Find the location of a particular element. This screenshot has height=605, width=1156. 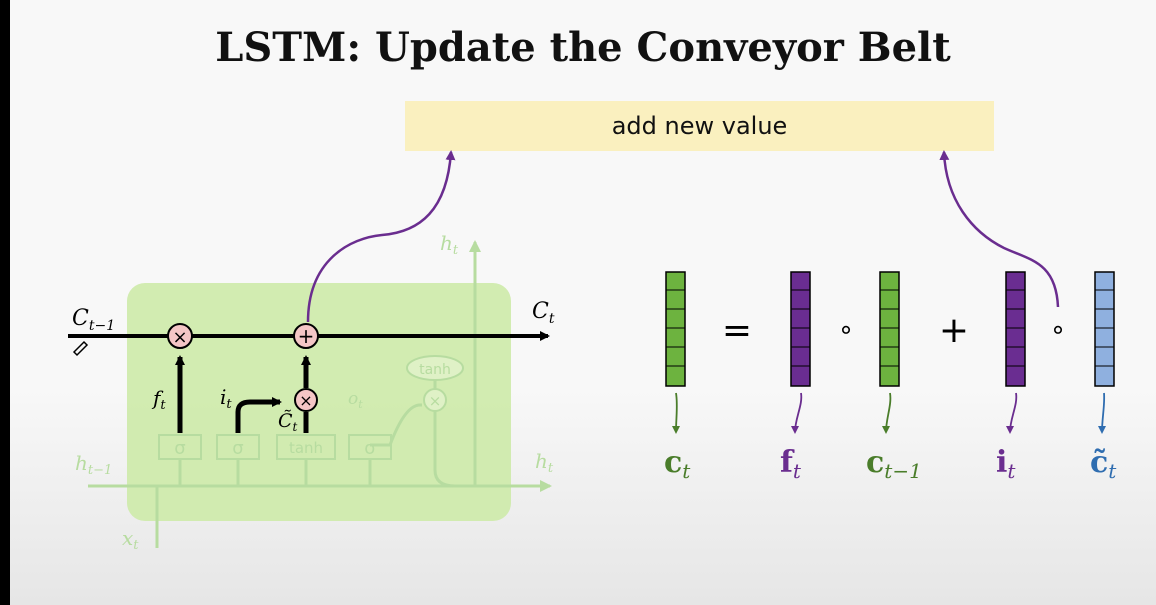

equals-sign: = is located at coordinates (737, 330).